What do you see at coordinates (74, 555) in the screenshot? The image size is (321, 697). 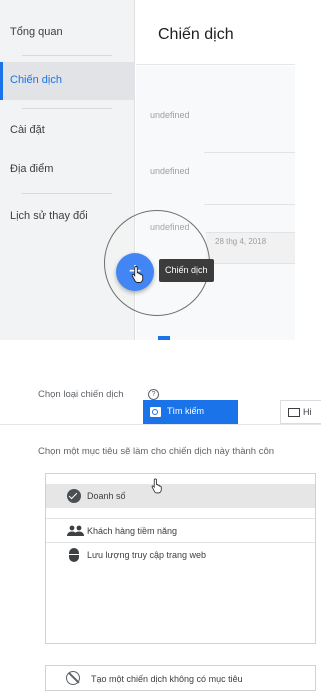 I see `mouse-icon` at bounding box center [74, 555].